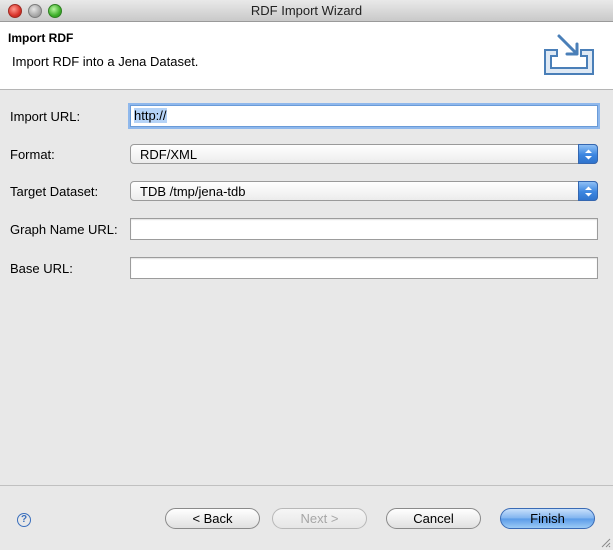  Describe the element at coordinates (41, 38) in the screenshot. I see `page-title: Import RDF` at that location.